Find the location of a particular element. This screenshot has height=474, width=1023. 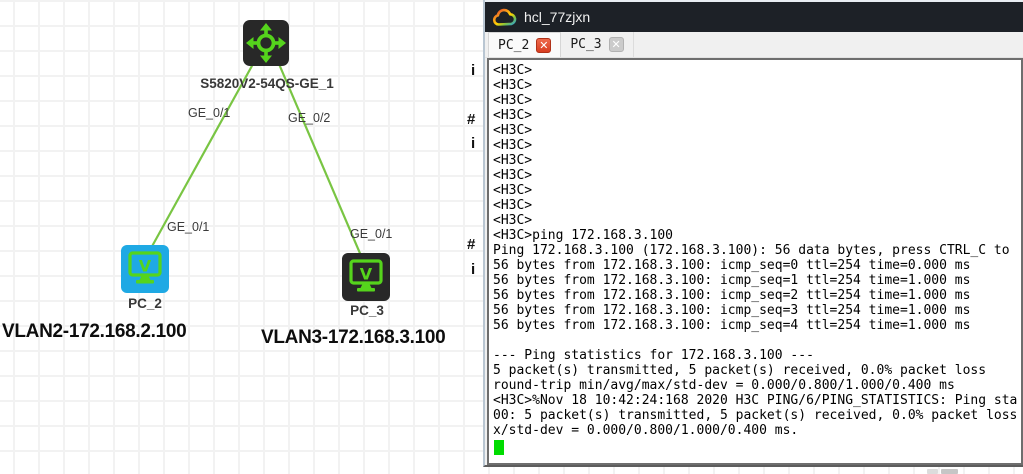

port-label-switch-ge01: GE_0/1 is located at coordinates (209, 113).